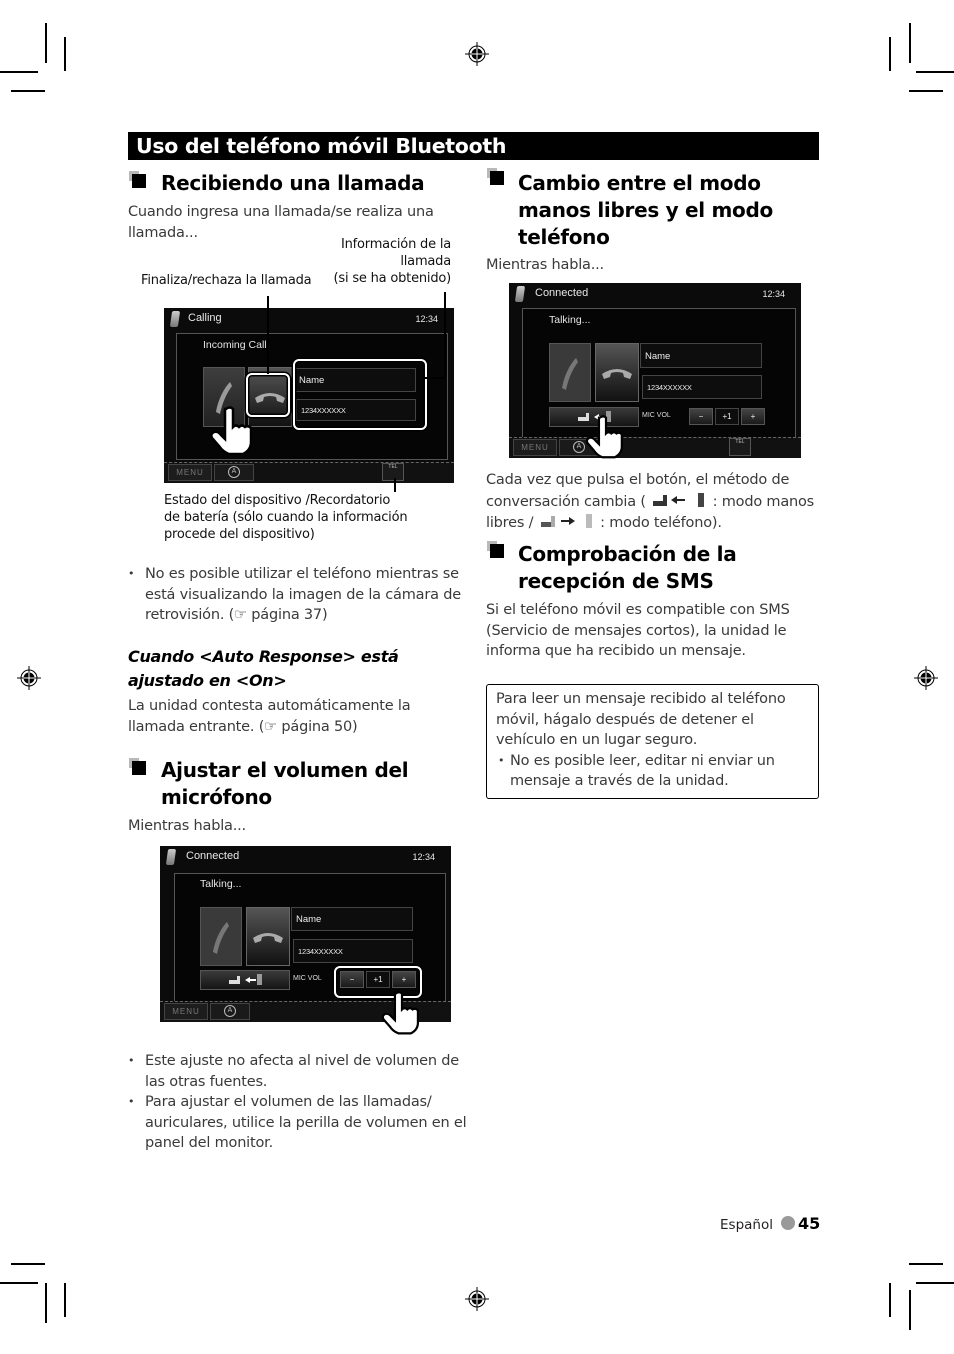  Describe the element at coordinates (566, 521) in the screenshot. I see `phone-mode-icon` at that location.